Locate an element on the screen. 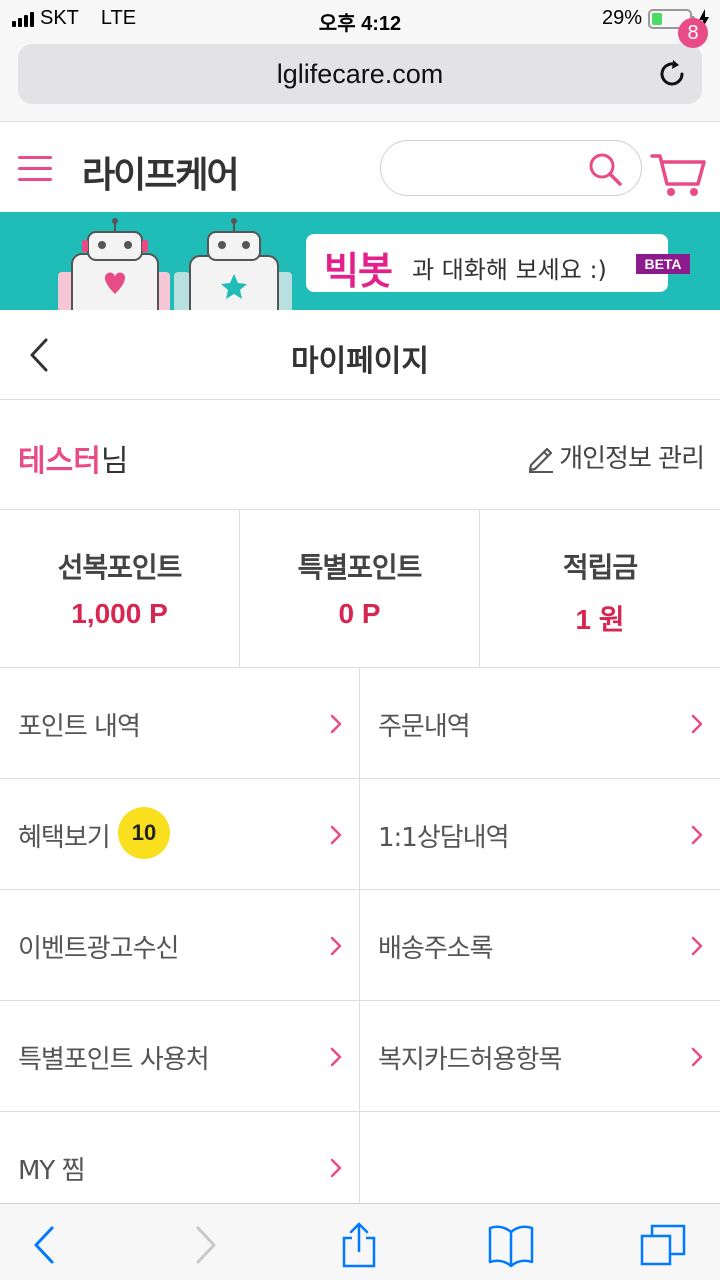 This screenshot has width=720, height=1280. points-label: 선복포인트 is located at coordinates (120, 567).